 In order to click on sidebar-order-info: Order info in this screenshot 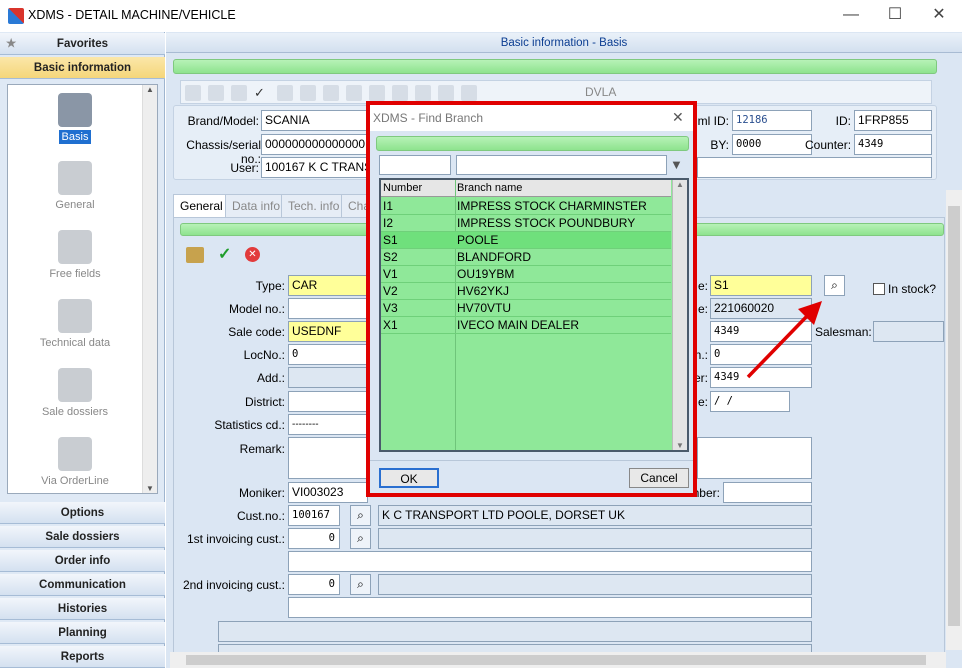, I will do `click(82, 561)`.